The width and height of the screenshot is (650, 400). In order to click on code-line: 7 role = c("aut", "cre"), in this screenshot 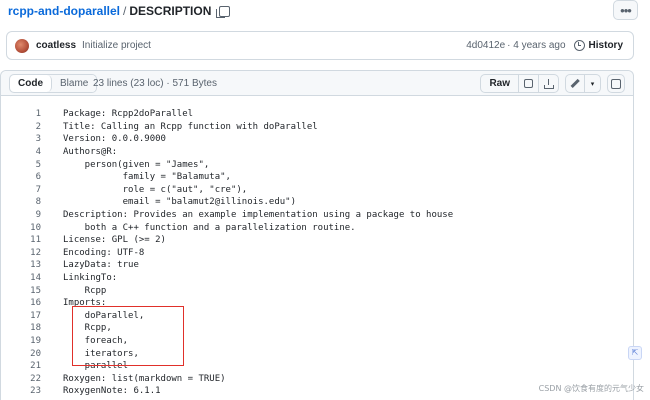, I will do `click(317, 190)`.